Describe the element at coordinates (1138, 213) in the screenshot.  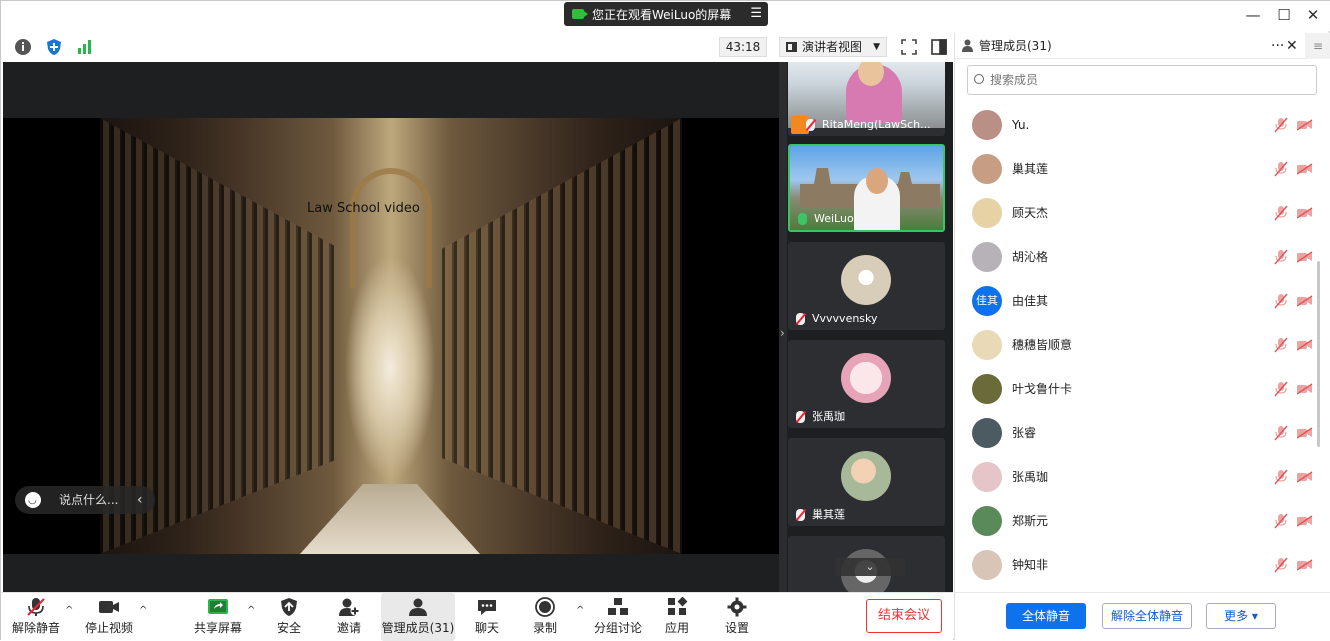
I see `participant-row: 顾天杰` at that location.